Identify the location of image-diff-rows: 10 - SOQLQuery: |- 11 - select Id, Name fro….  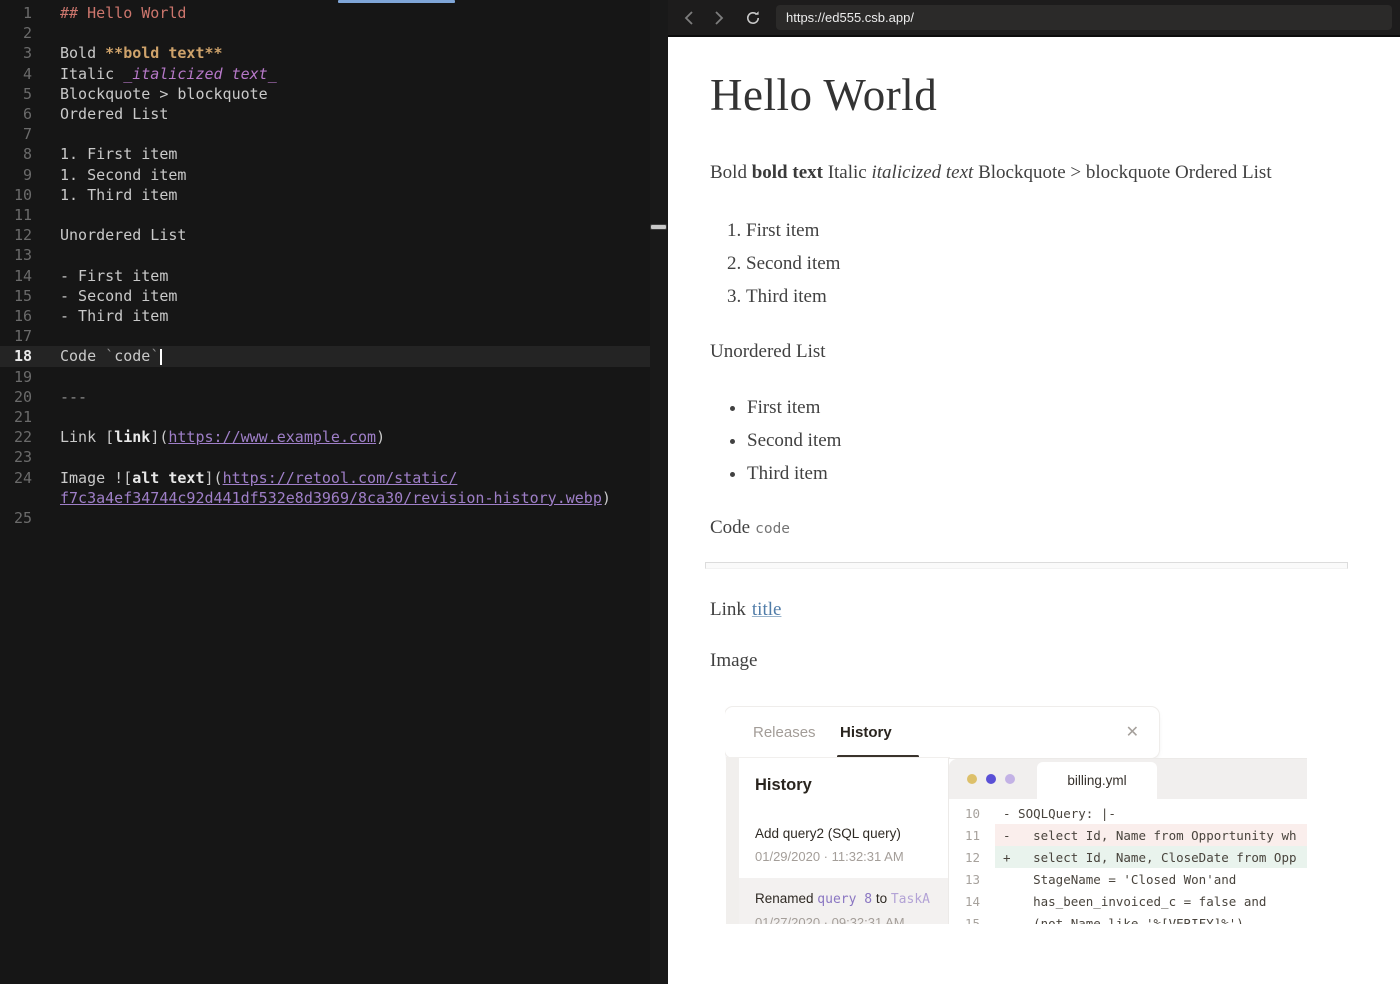
(1128, 863).